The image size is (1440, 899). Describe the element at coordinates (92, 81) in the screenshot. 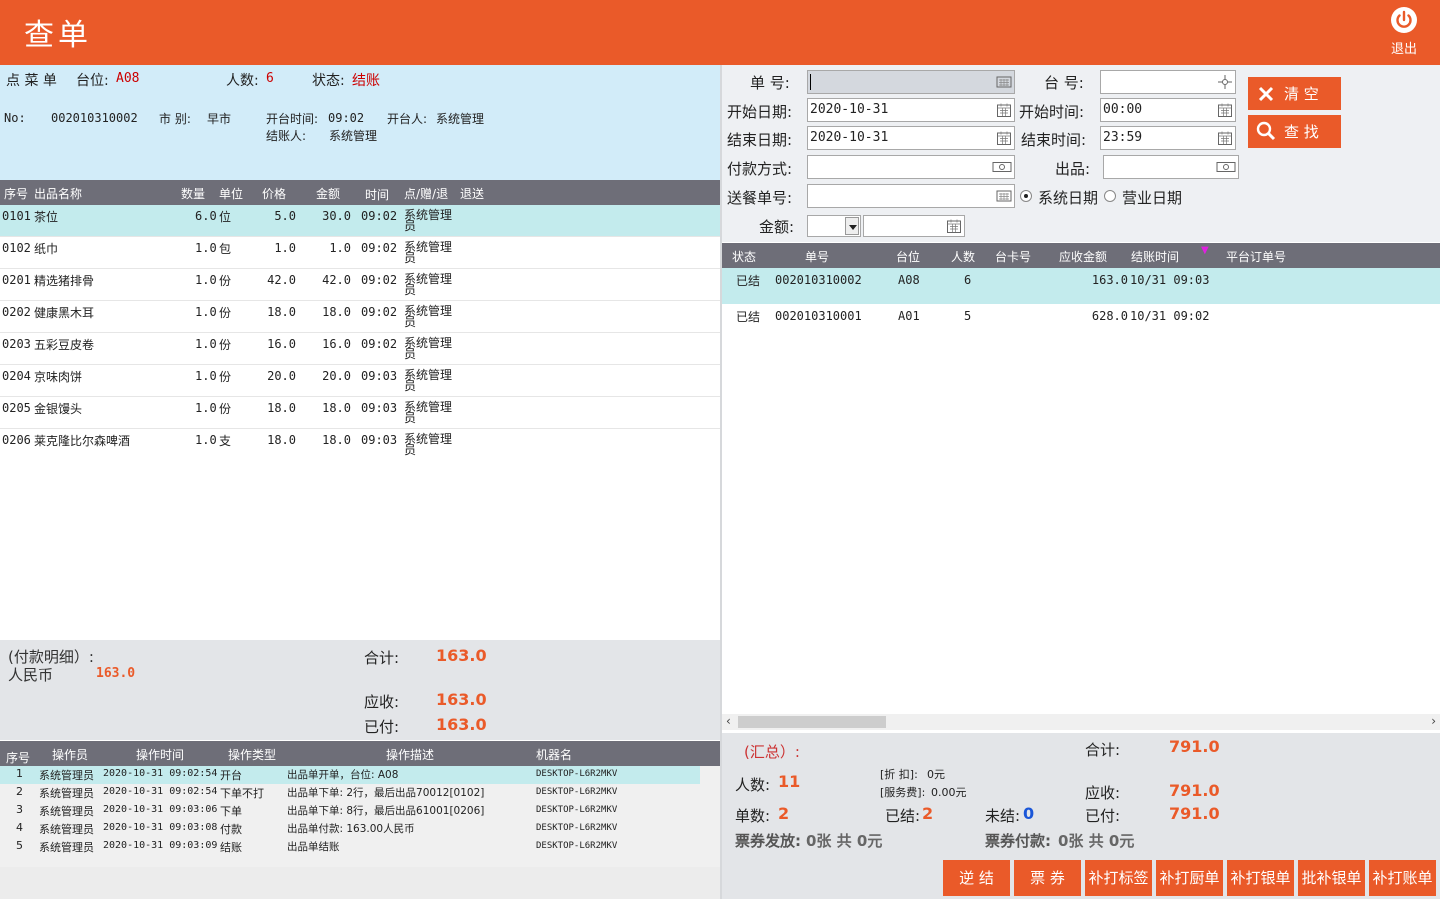

I see `table-label: 台位:` at that location.